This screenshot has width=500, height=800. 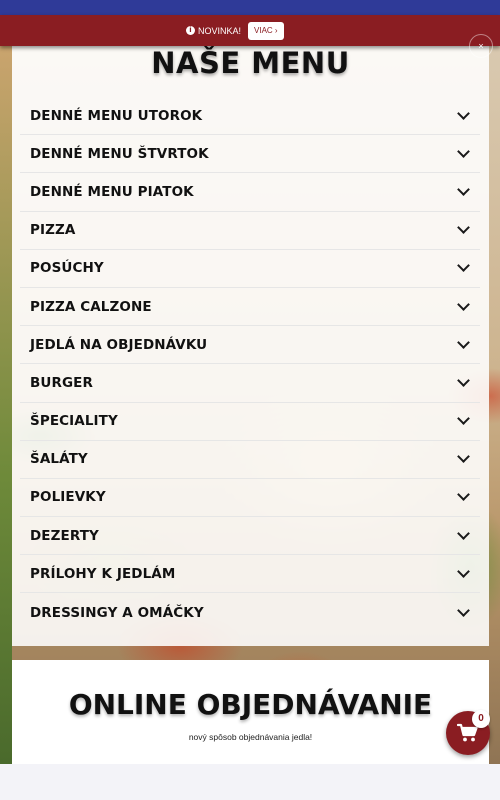 What do you see at coordinates (68, 497) in the screenshot?
I see `menu-category-label: POLIEVKY` at bounding box center [68, 497].